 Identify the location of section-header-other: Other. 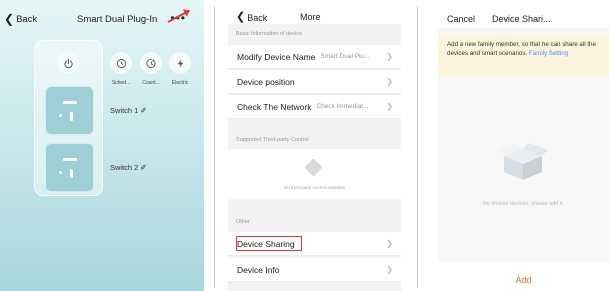
(243, 222).